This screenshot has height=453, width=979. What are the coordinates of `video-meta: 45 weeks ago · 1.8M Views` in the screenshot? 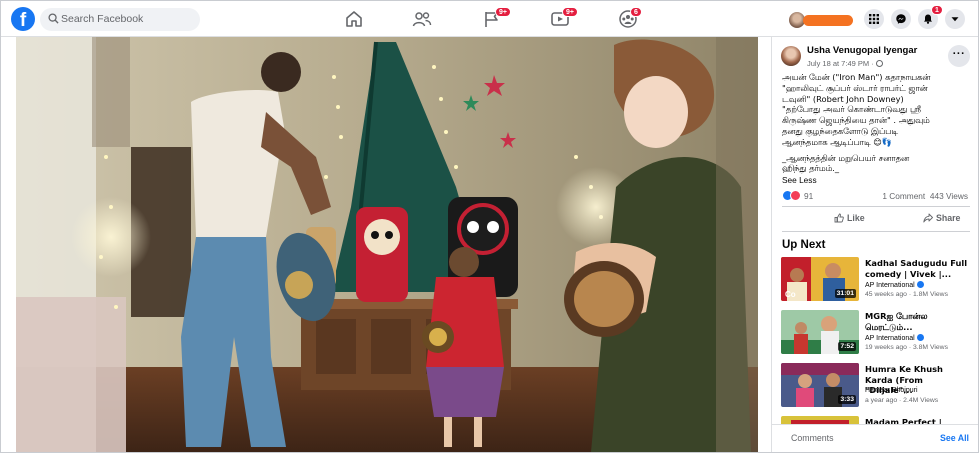 It's located at (906, 294).